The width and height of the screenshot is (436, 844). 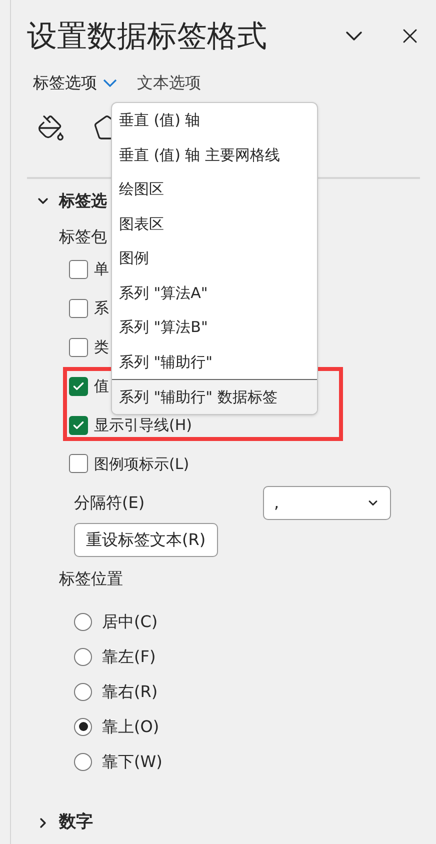 What do you see at coordinates (76, 822) in the screenshot?
I see `section-title: 数字` at bounding box center [76, 822].